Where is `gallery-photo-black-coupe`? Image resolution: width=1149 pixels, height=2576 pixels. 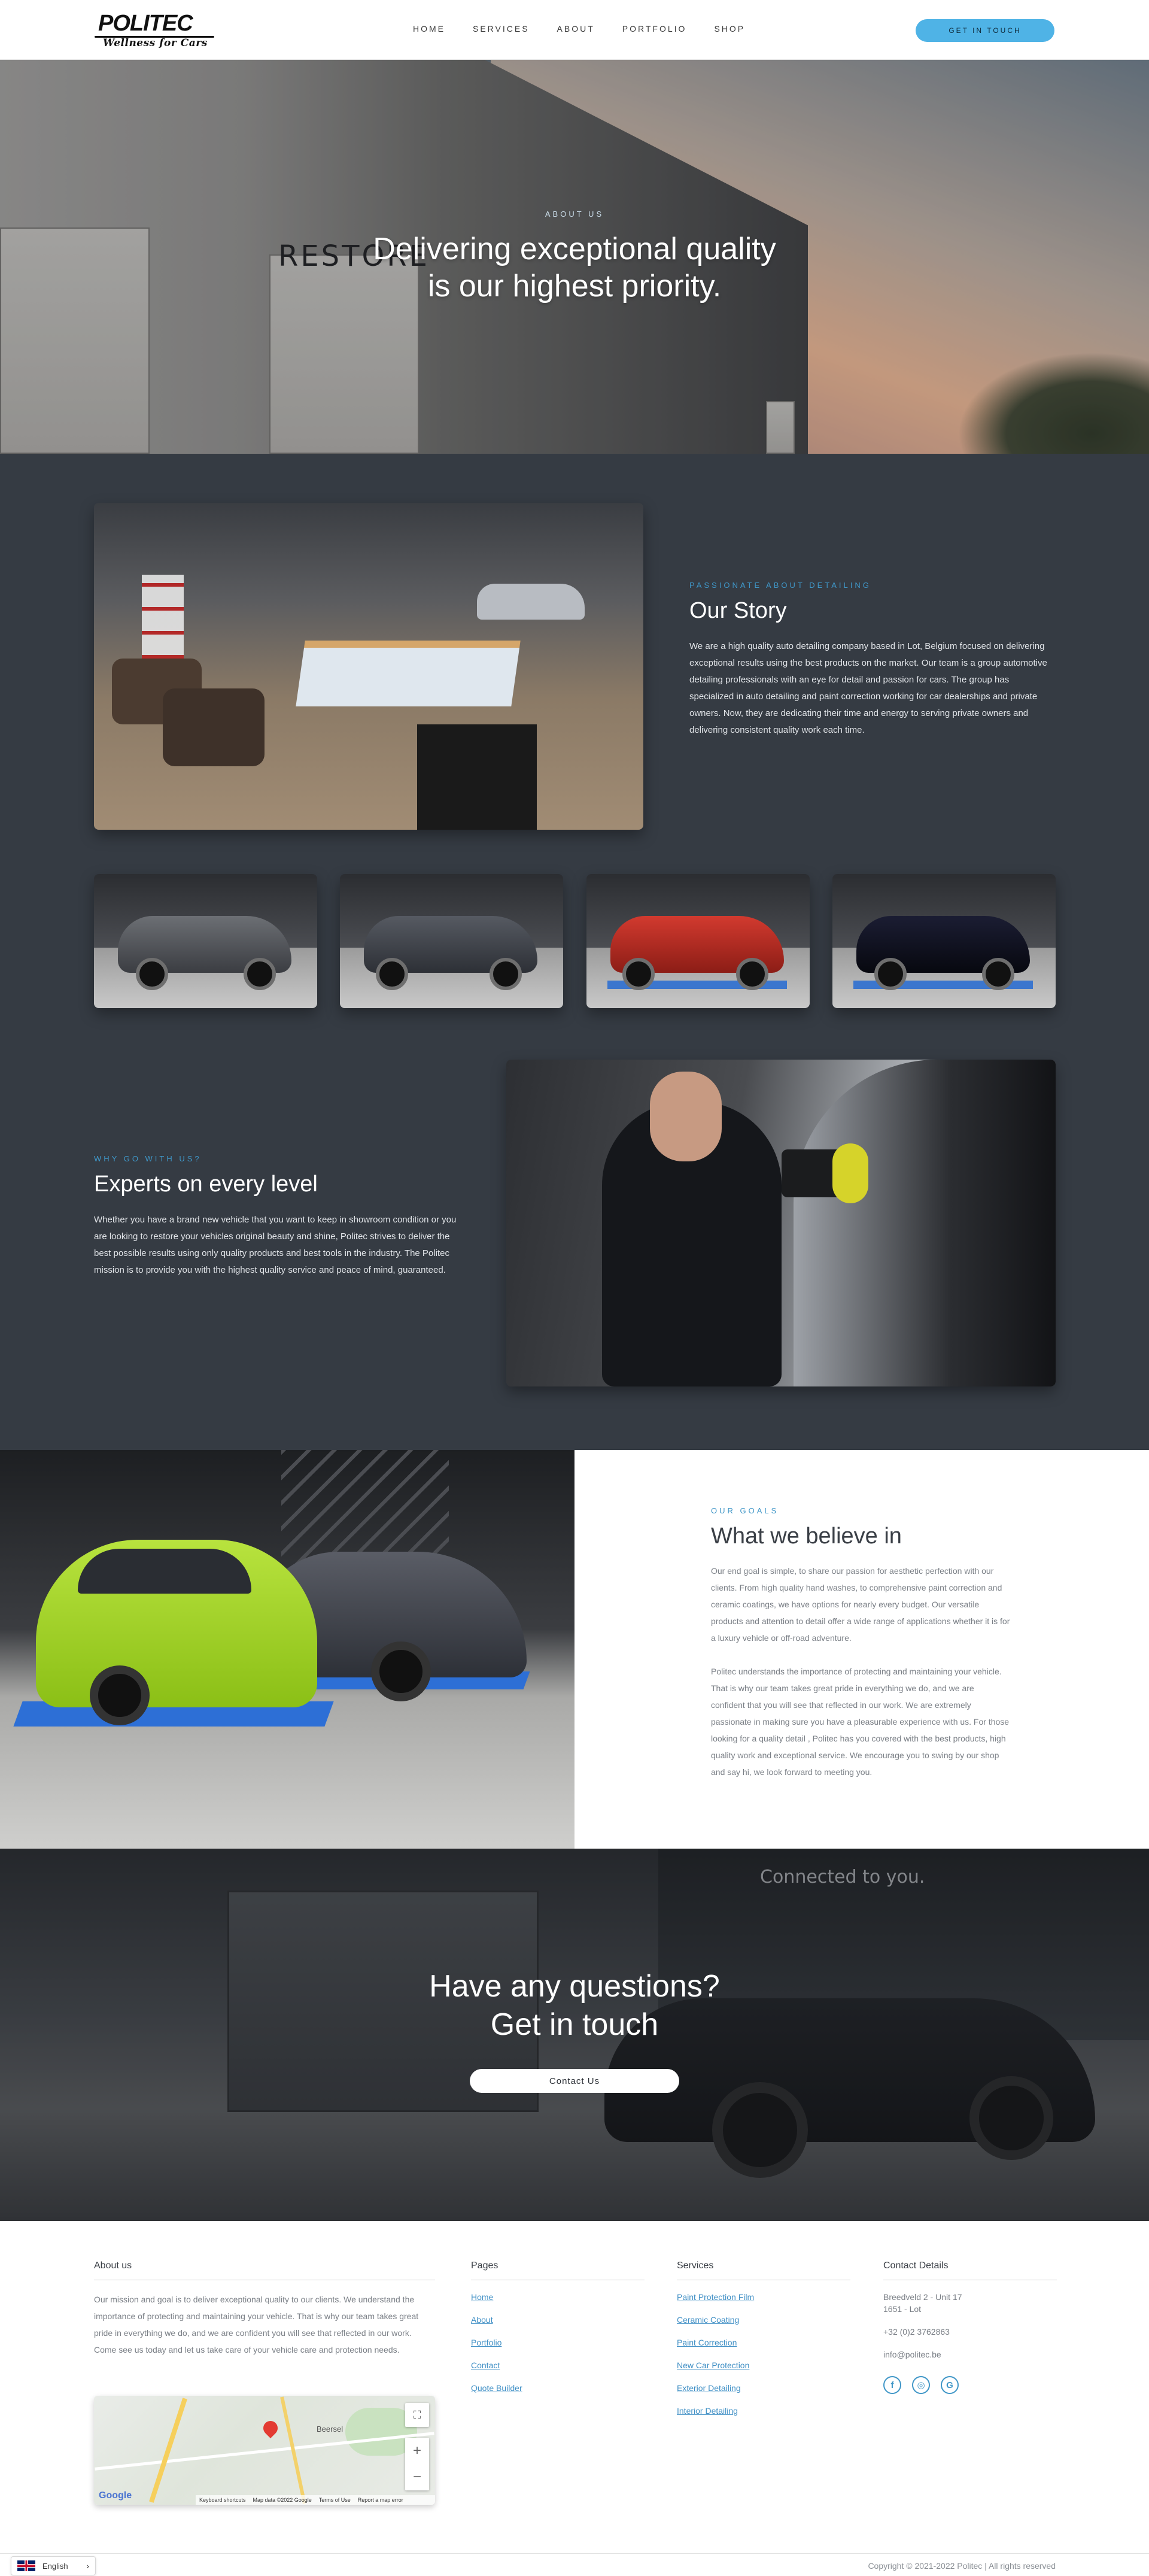 gallery-photo-black-coupe is located at coordinates (944, 941).